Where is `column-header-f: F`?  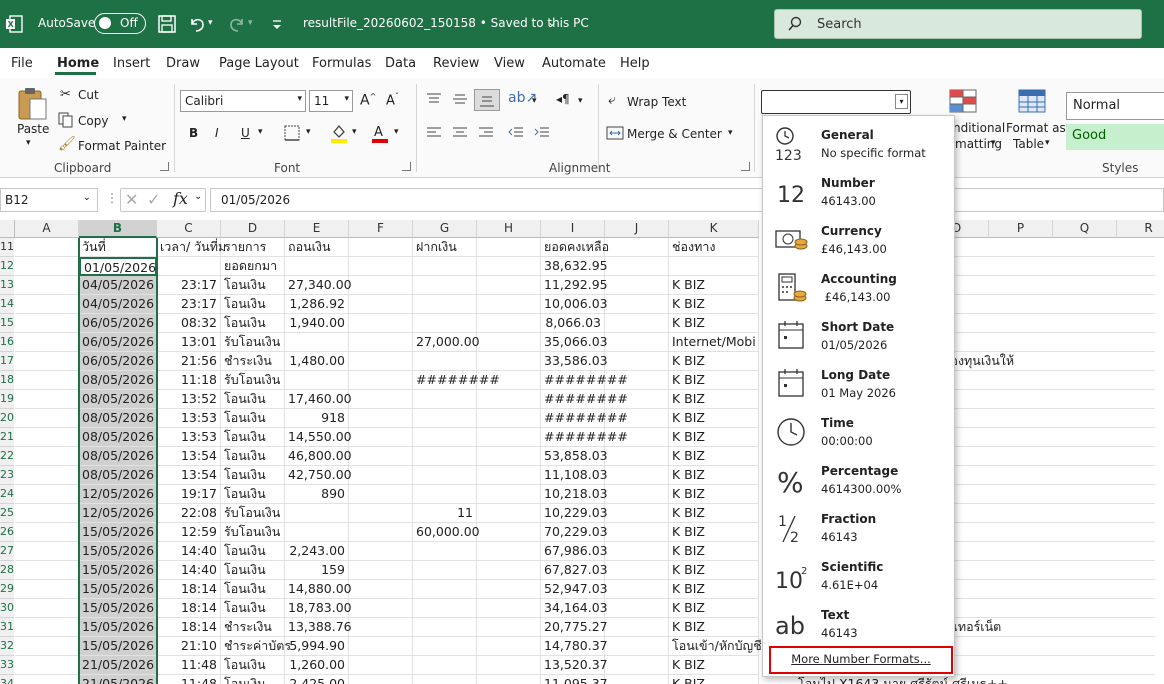
column-header-f: F is located at coordinates (381, 229).